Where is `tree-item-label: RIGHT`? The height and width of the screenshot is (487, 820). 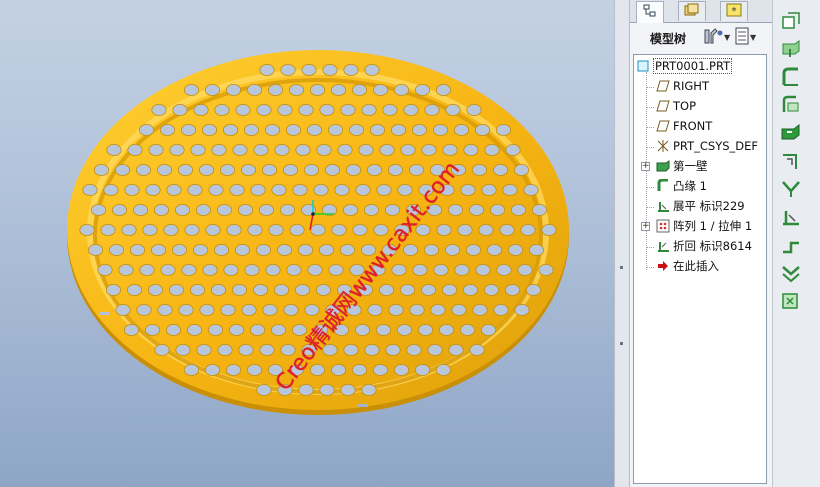
tree-item-label: RIGHT is located at coordinates (691, 86).